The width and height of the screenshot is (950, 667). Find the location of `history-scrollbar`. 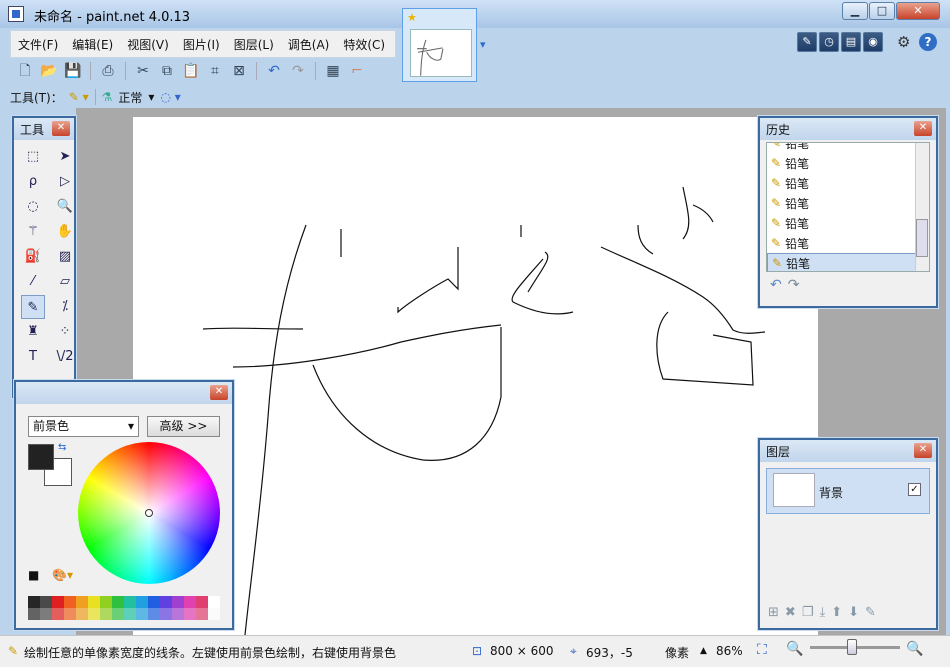

history-scrollbar is located at coordinates (922, 207).